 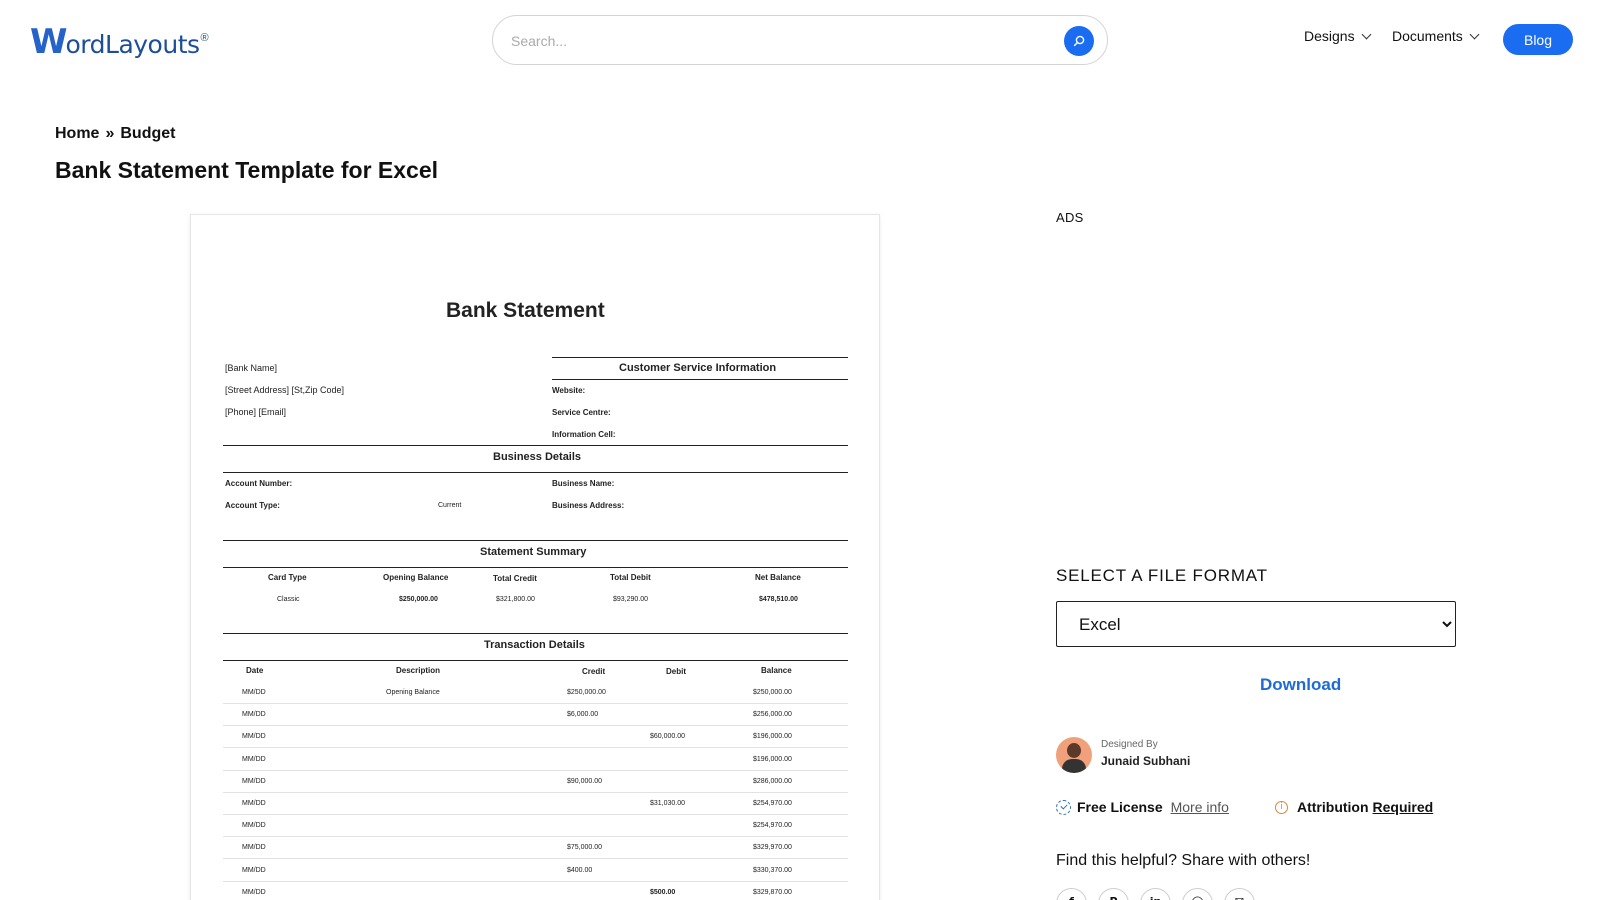 What do you see at coordinates (450, 505) in the screenshot?
I see `account-type-value: Current` at bounding box center [450, 505].